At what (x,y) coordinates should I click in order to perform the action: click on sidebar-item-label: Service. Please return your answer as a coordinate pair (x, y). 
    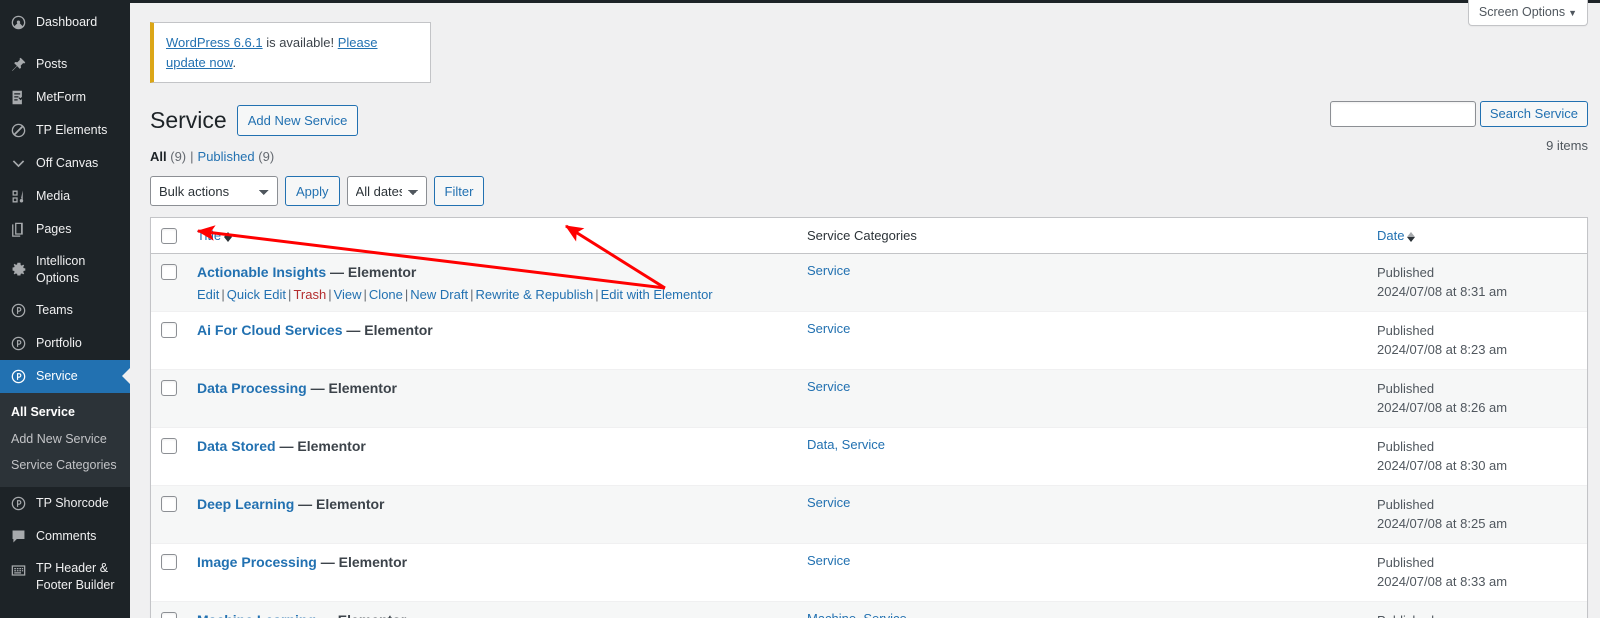
    Looking at the image, I should click on (57, 375).